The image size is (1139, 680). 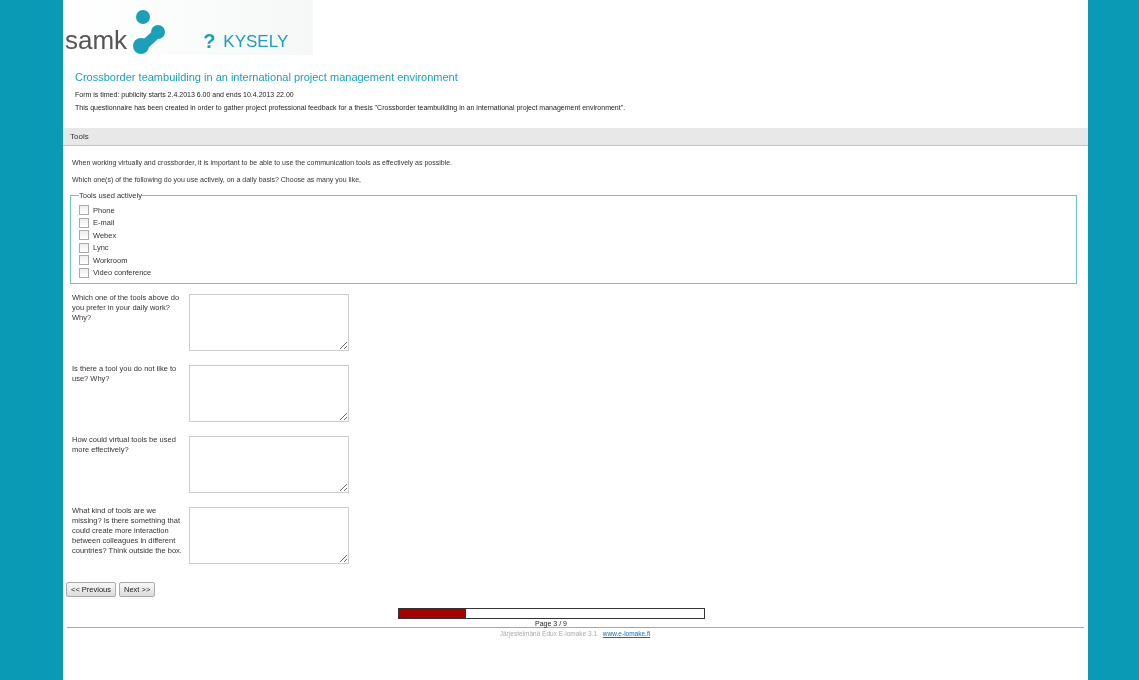 What do you see at coordinates (149, 32) in the screenshot?
I see `logo-icon` at bounding box center [149, 32].